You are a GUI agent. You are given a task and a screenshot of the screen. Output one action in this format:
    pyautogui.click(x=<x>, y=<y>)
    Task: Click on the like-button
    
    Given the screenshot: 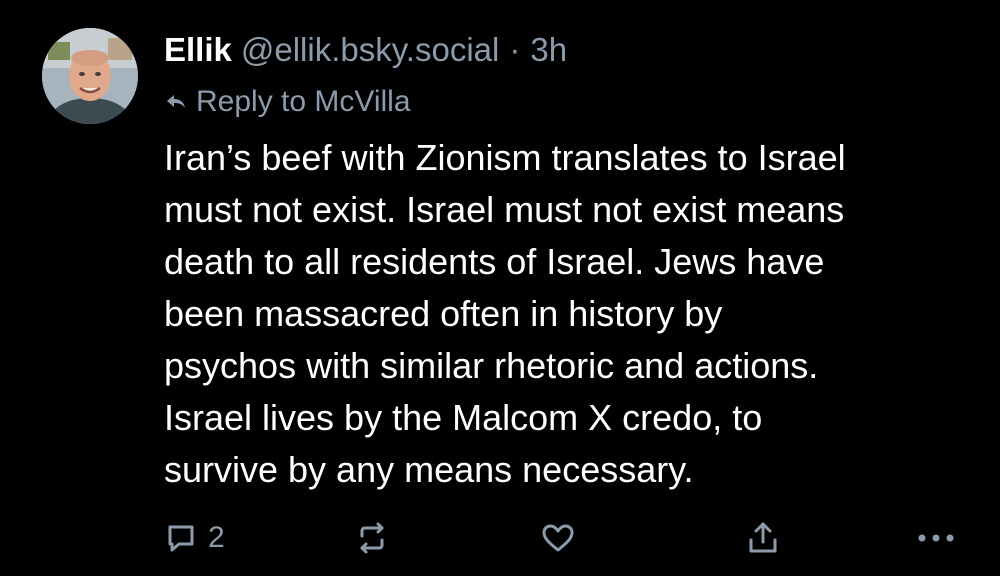 What is the action you would take?
    pyautogui.click(x=558, y=538)
    